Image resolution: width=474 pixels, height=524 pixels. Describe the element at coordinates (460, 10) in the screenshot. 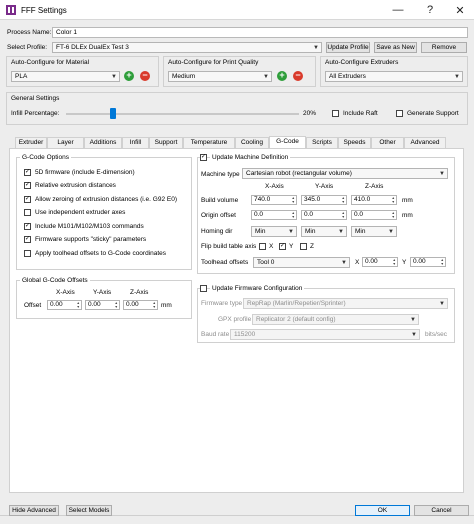

I see `close-window-button: ✕` at that location.